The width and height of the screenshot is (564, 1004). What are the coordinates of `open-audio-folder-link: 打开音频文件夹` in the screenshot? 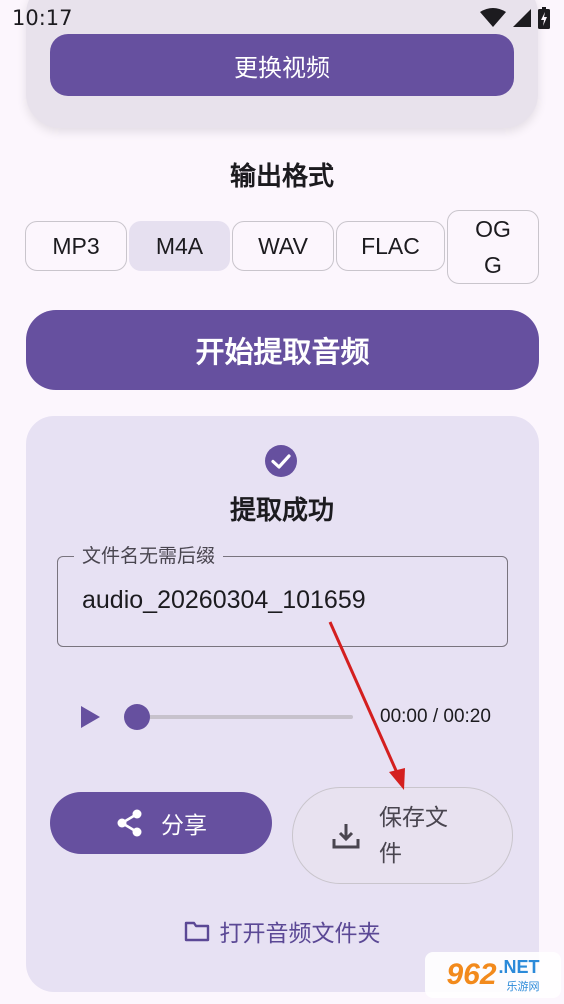 It's located at (282, 931).